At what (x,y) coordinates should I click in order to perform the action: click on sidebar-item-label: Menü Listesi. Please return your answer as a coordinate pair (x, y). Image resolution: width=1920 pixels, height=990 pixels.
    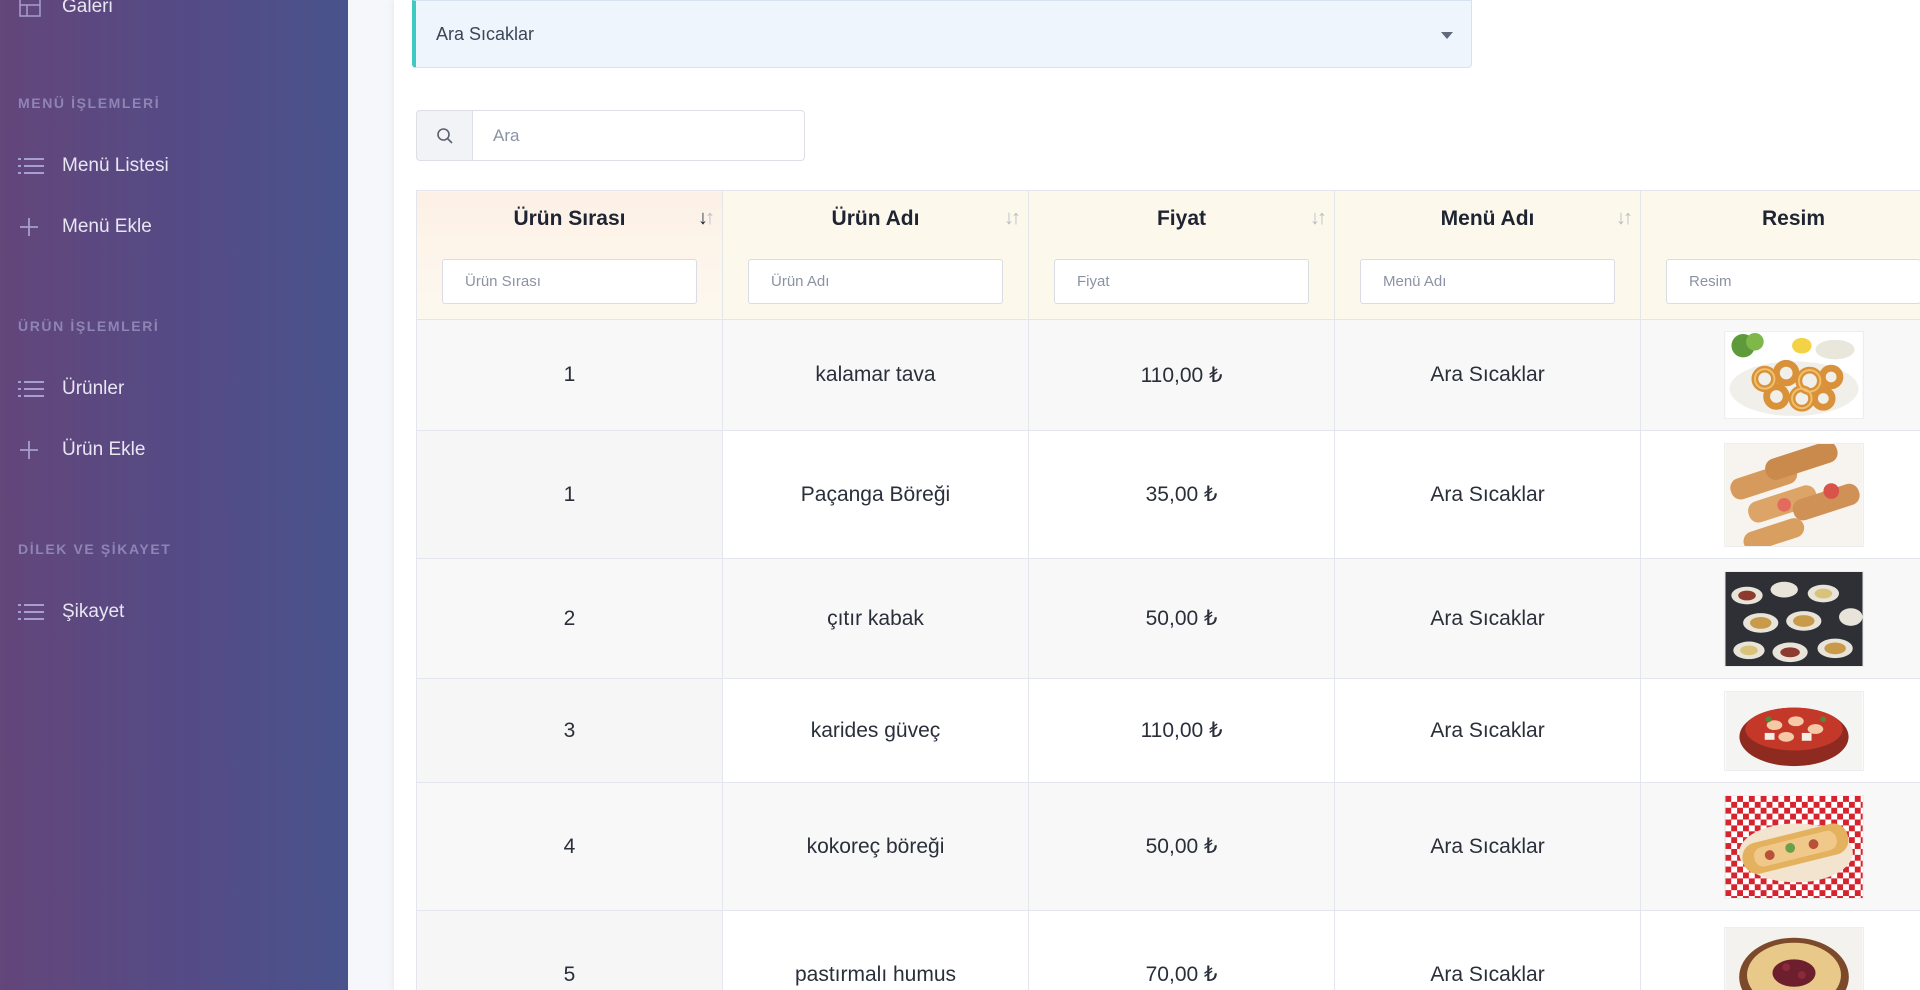
    Looking at the image, I should click on (115, 165).